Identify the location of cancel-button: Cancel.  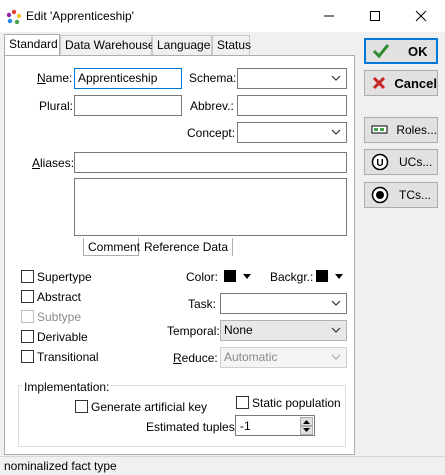
(401, 83).